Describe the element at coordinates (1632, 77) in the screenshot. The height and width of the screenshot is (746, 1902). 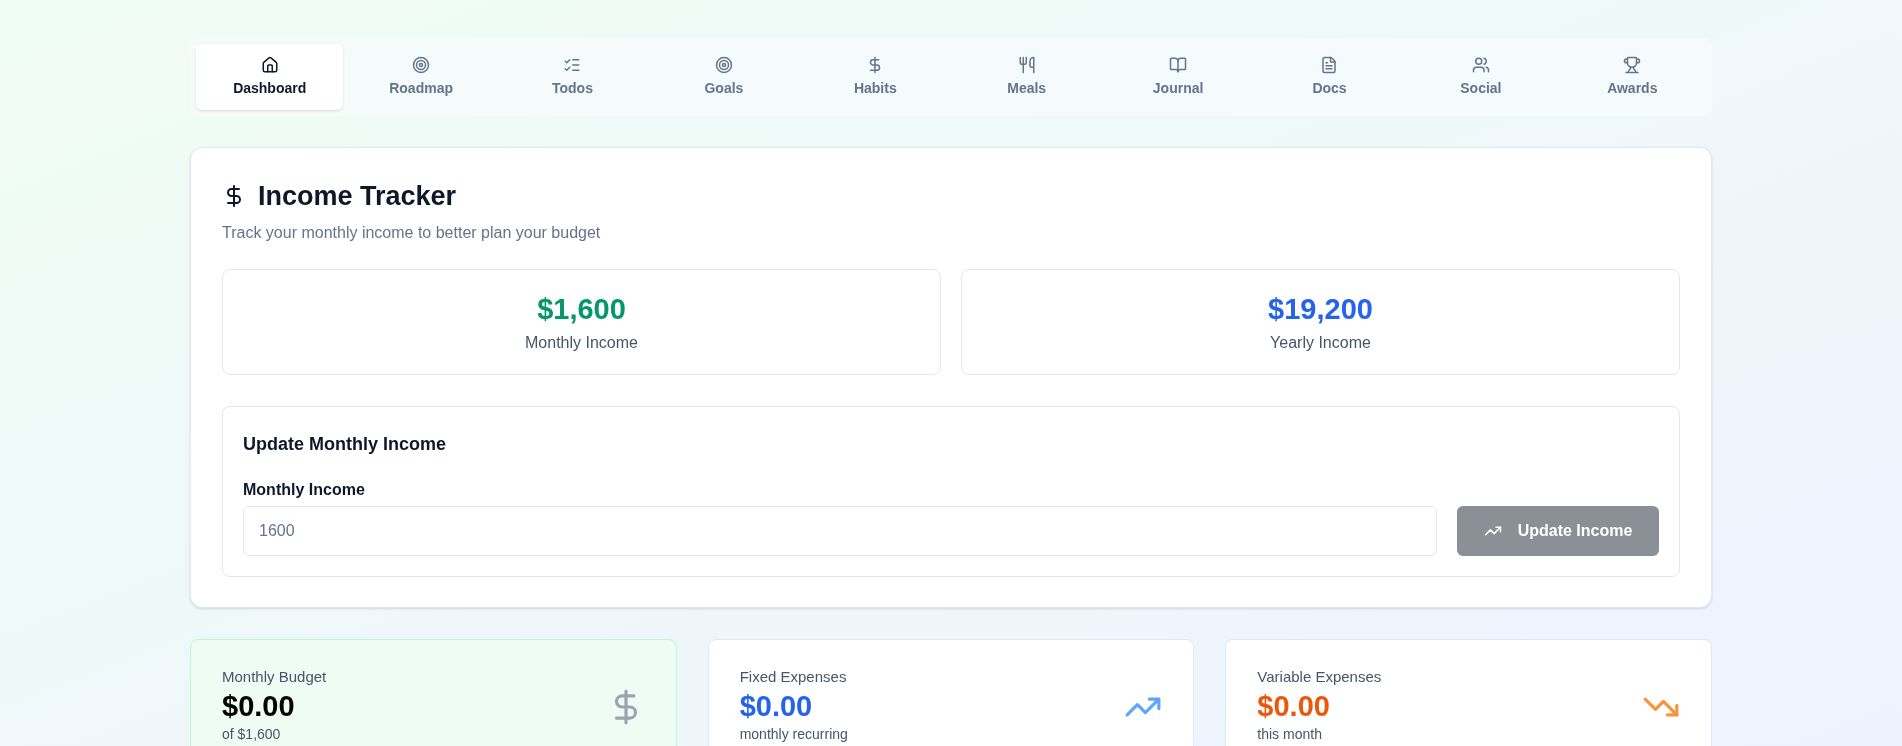
I see `nav-tab: Awards` at that location.